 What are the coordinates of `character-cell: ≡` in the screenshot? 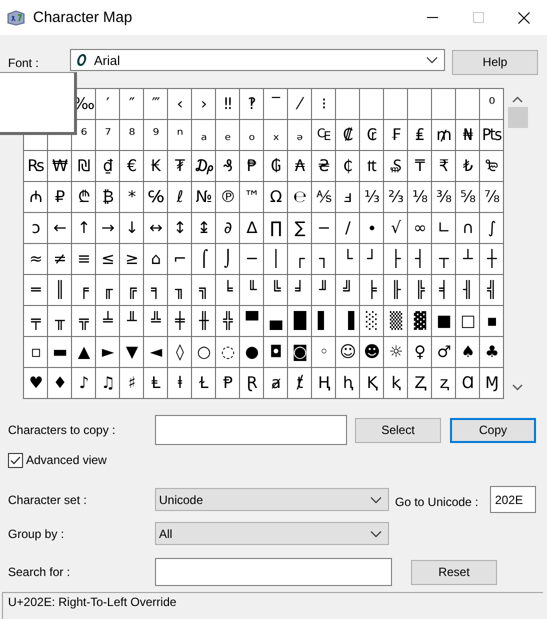 It's located at (83, 259).